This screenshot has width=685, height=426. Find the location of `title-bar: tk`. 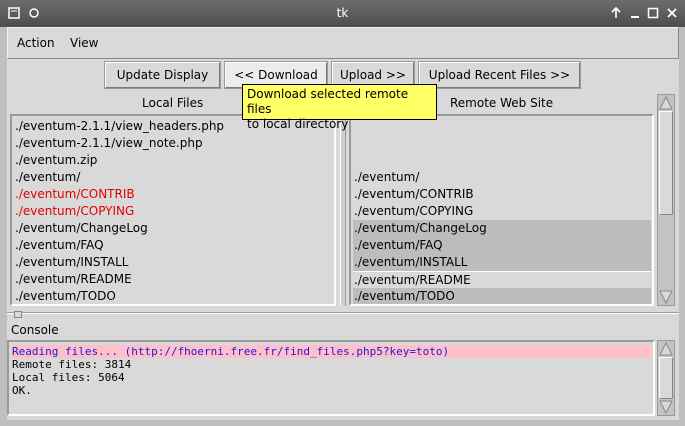

title-bar: tk is located at coordinates (342, 13).